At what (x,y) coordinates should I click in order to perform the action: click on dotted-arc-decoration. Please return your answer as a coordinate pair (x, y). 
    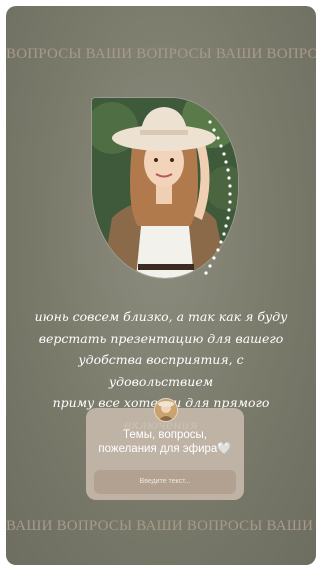
    Looking at the image, I should click on (218, 197).